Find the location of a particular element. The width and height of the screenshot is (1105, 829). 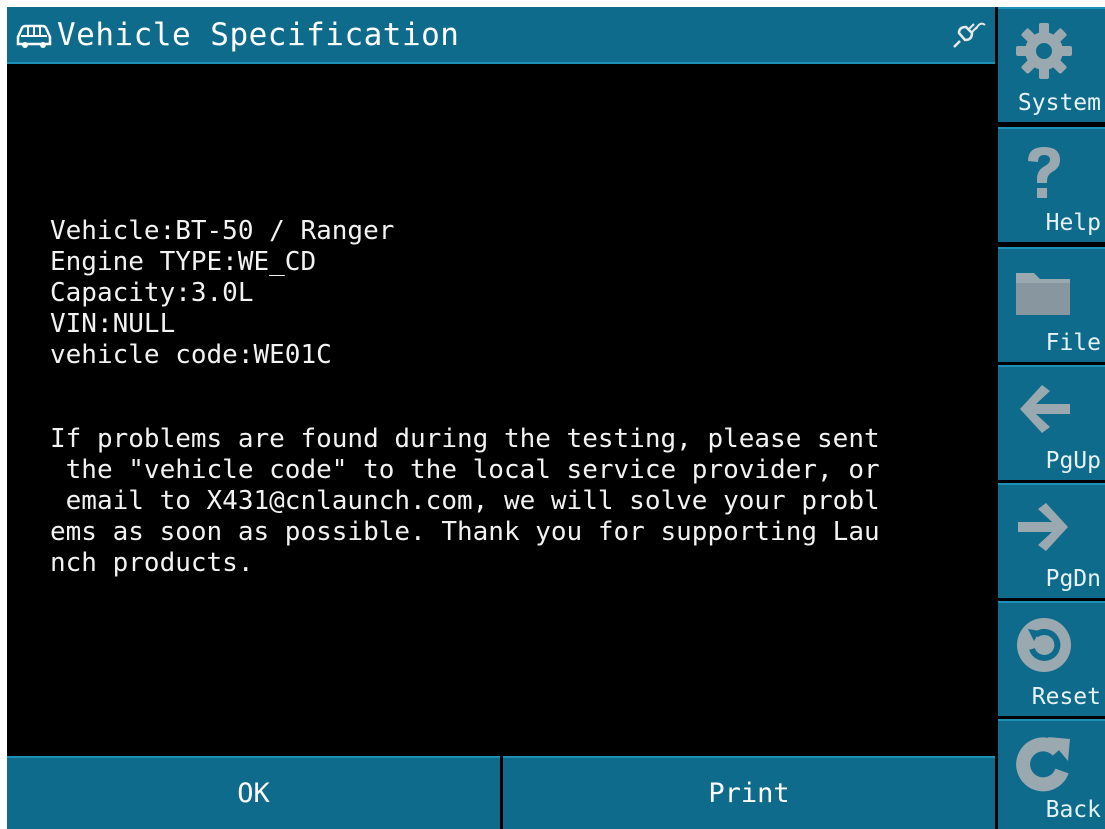

question-icon is located at coordinates (1044, 172).